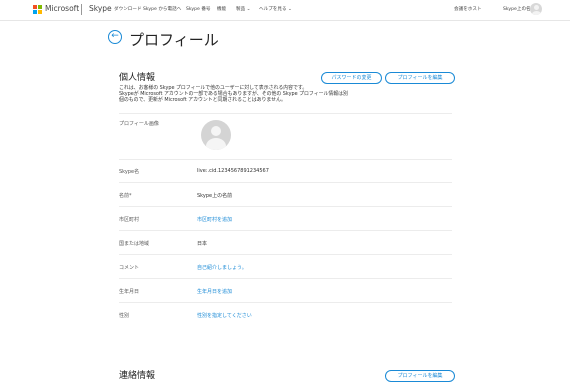 The image size is (570, 382). Describe the element at coordinates (221, 9) in the screenshot. I see `nav-features: 機能` at that location.